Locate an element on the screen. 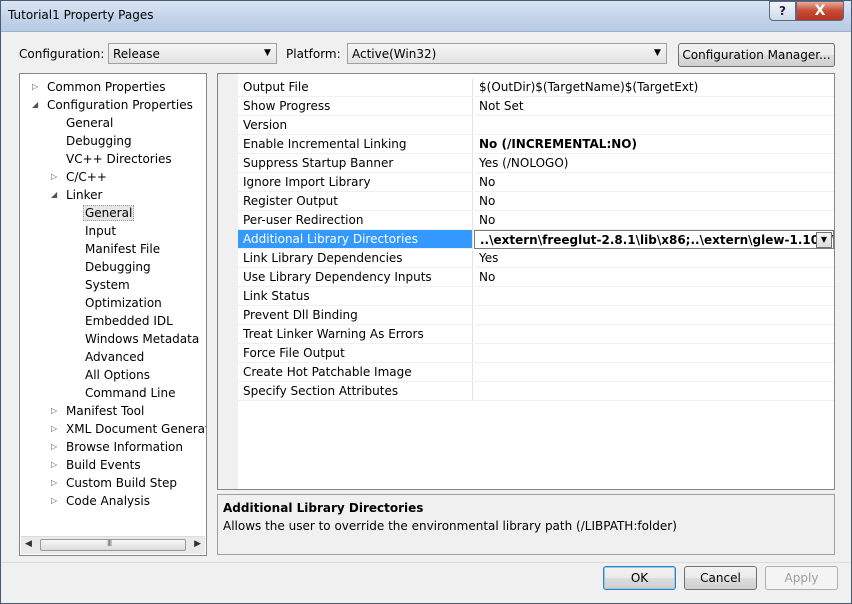 The image size is (852, 604). property-row: Prevent Dll Binding is located at coordinates (536, 315).